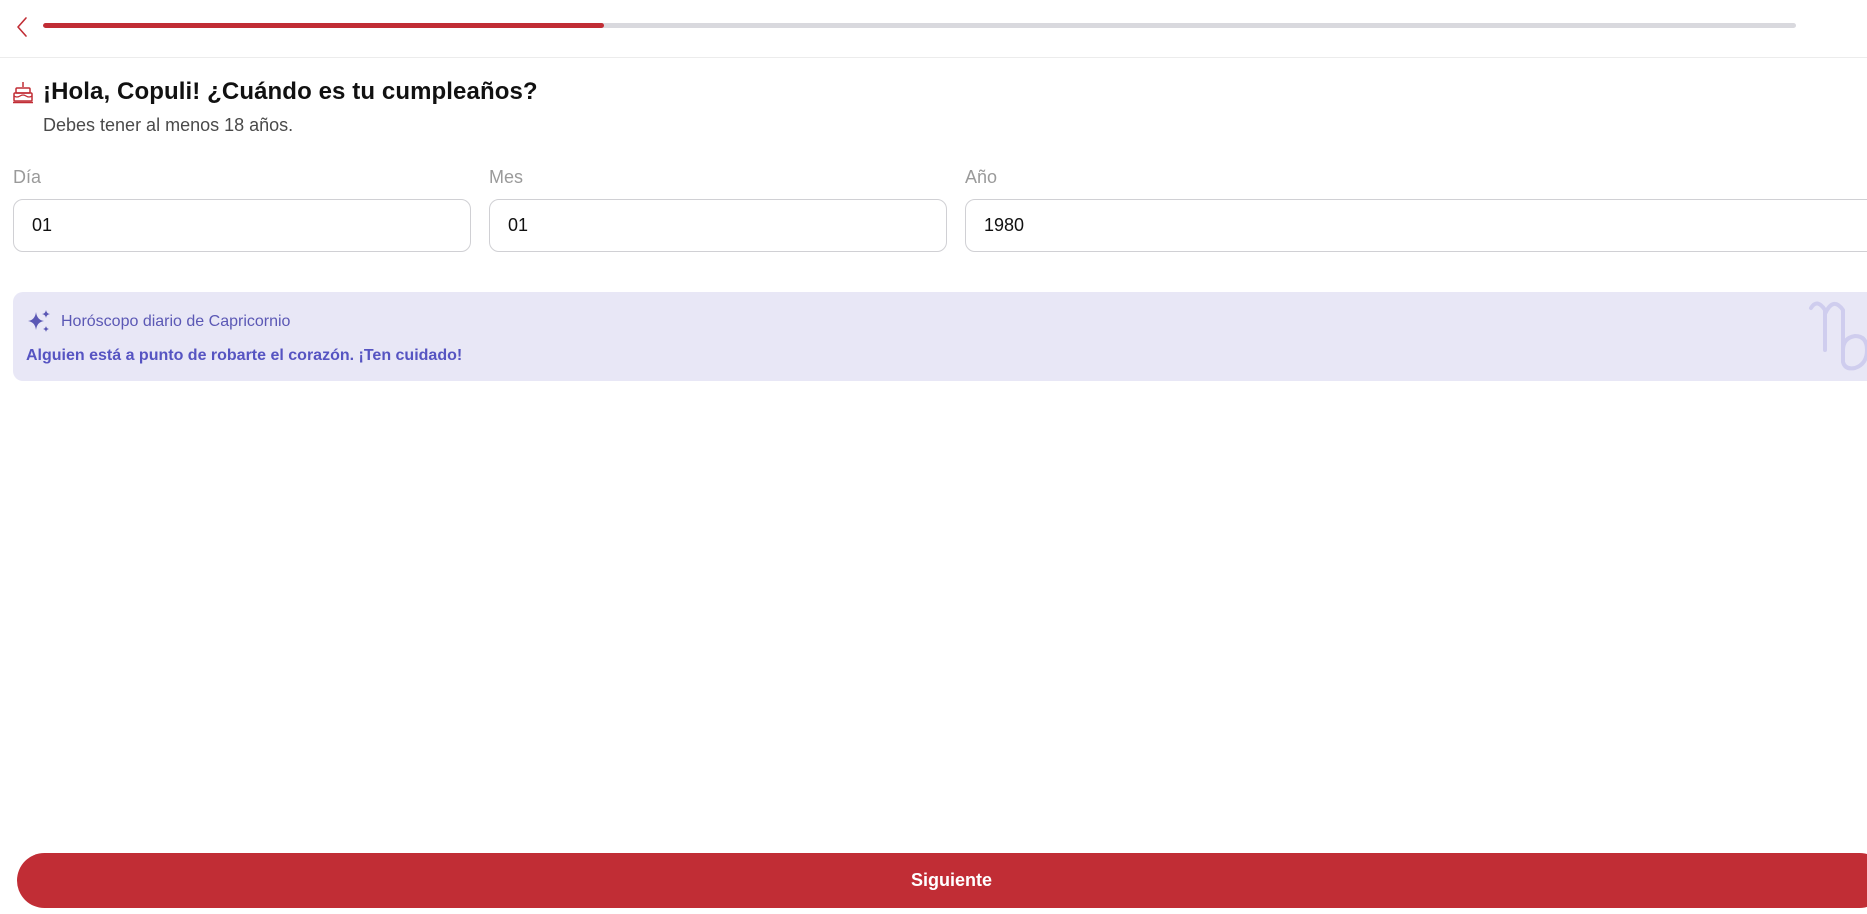  Describe the element at coordinates (718, 225) in the screenshot. I see `month-input` at that location.